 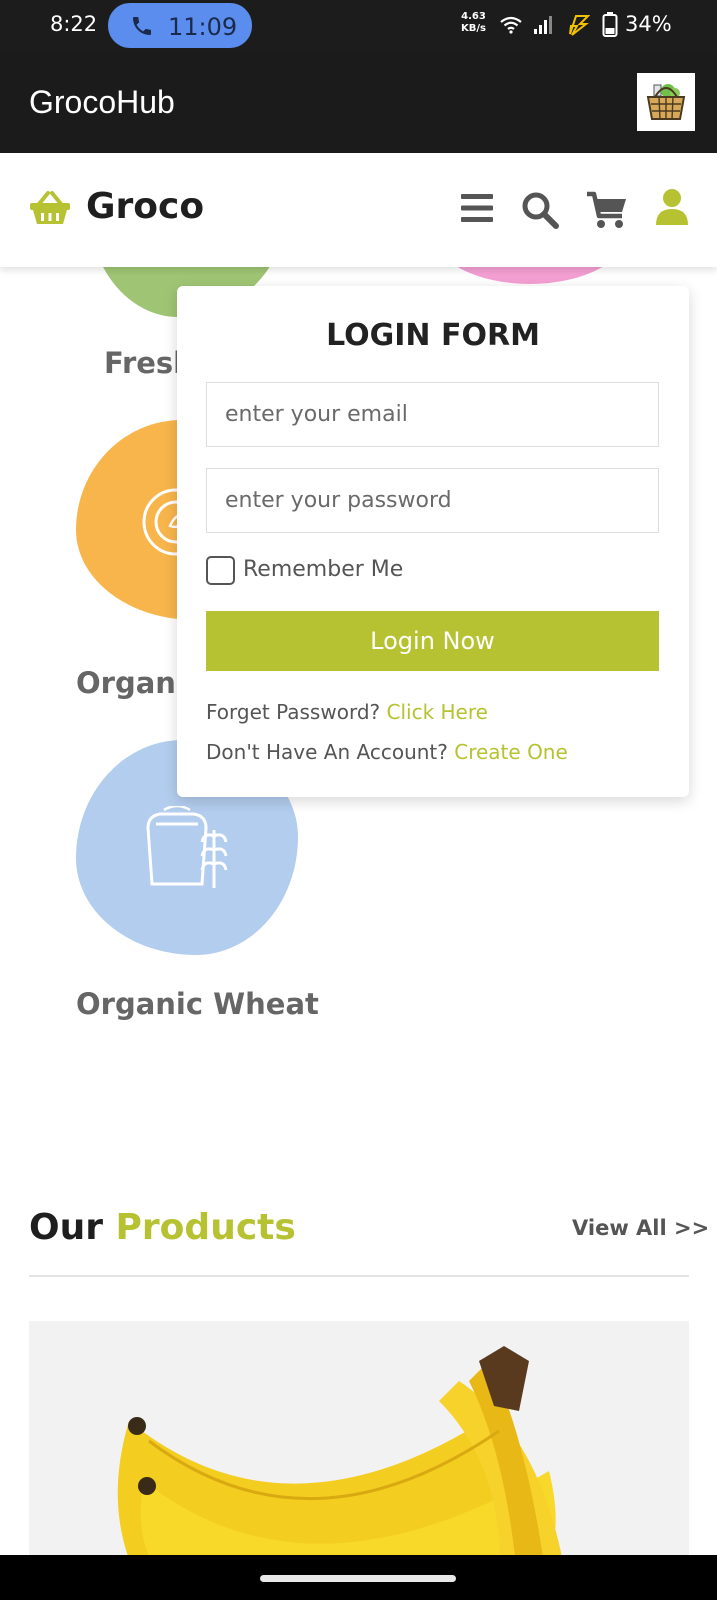 I want to click on brand-name: Groco, so click(x=145, y=206).